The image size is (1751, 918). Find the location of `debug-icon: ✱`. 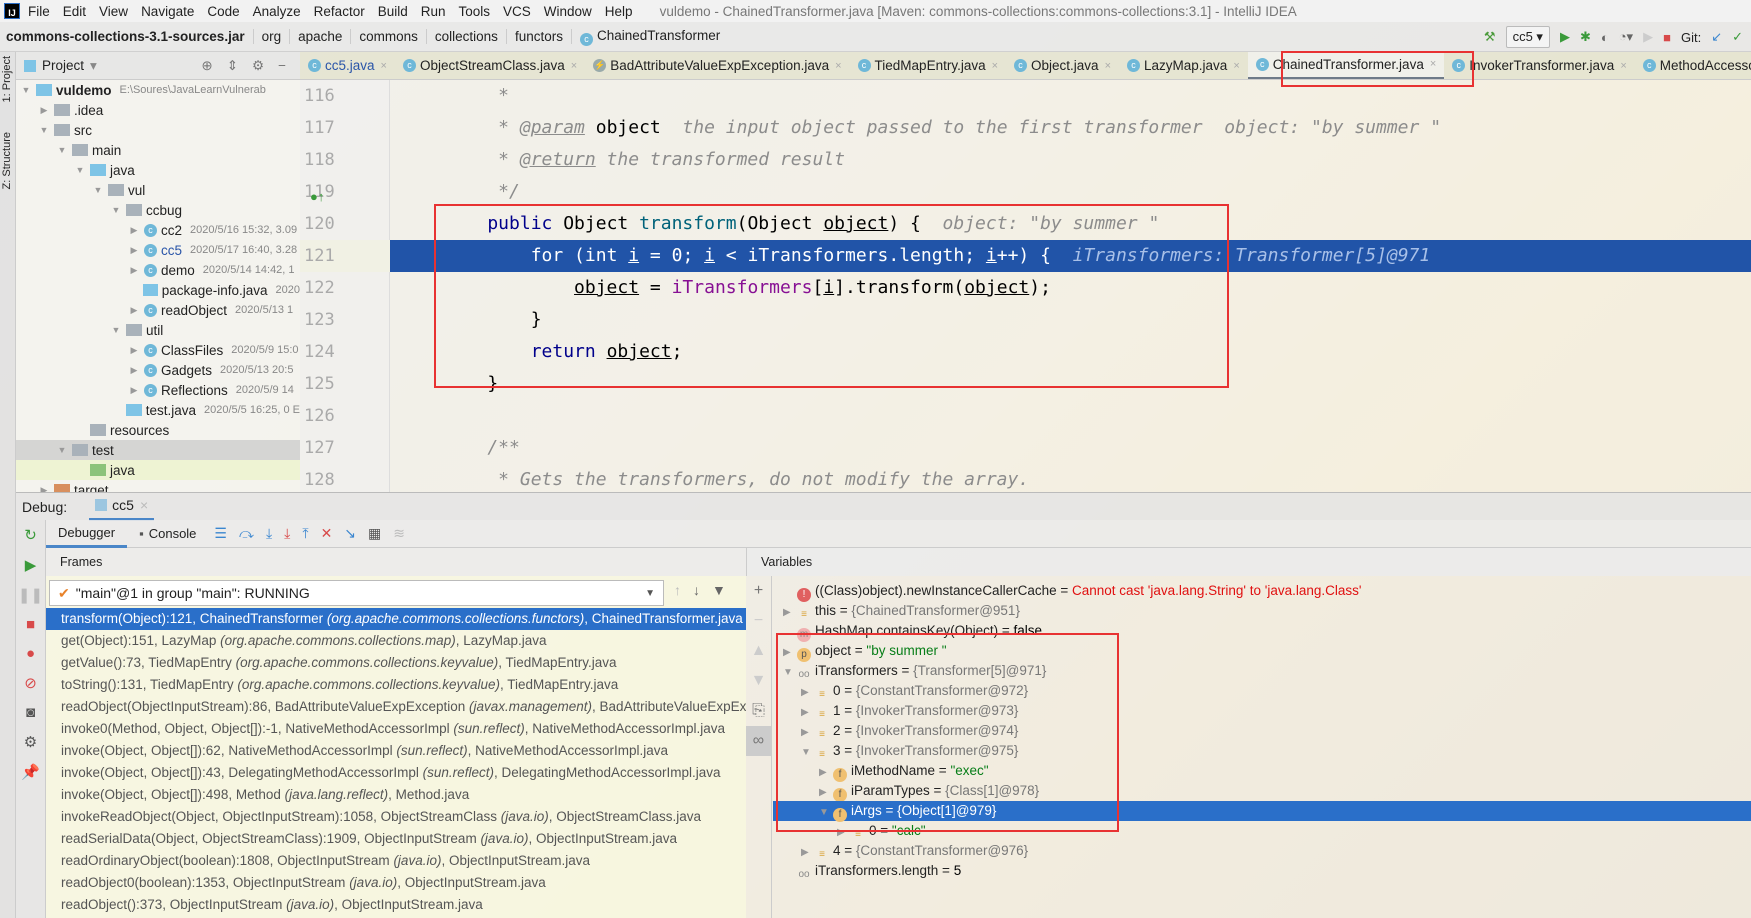

debug-icon: ✱ is located at coordinates (1585, 37).